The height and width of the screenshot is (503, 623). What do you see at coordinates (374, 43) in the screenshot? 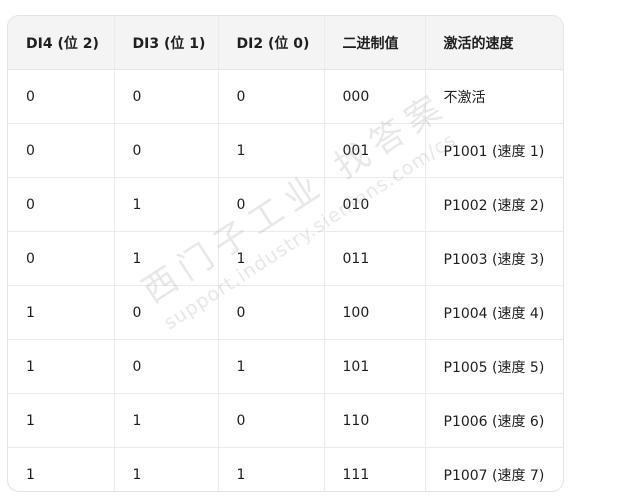
I see `header-binary-value: 二进制值` at bounding box center [374, 43].